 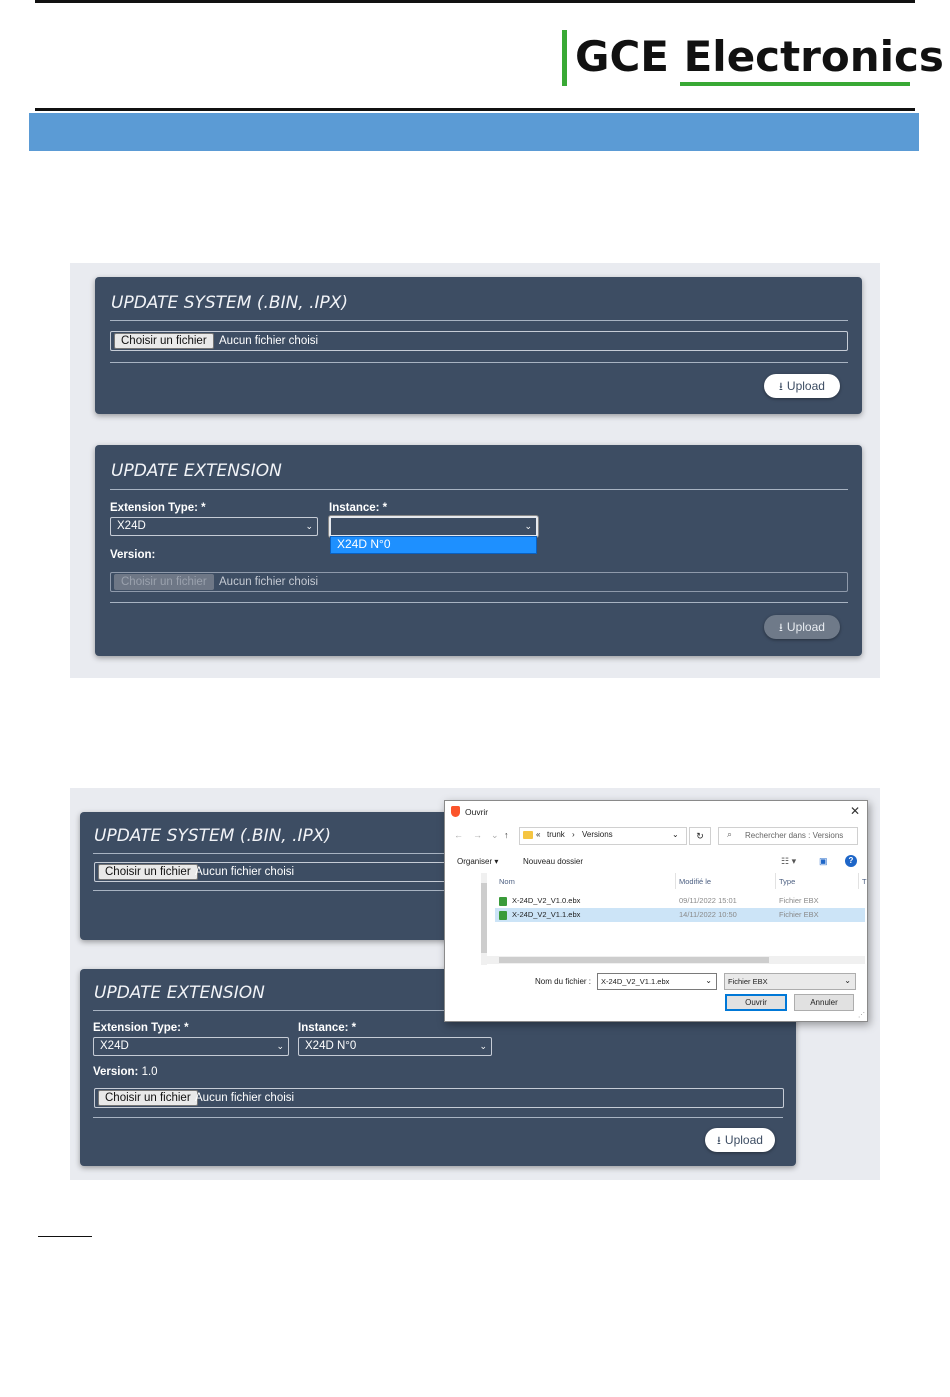 I want to click on version-label: Version: 1.0, so click(x=125, y=1072).